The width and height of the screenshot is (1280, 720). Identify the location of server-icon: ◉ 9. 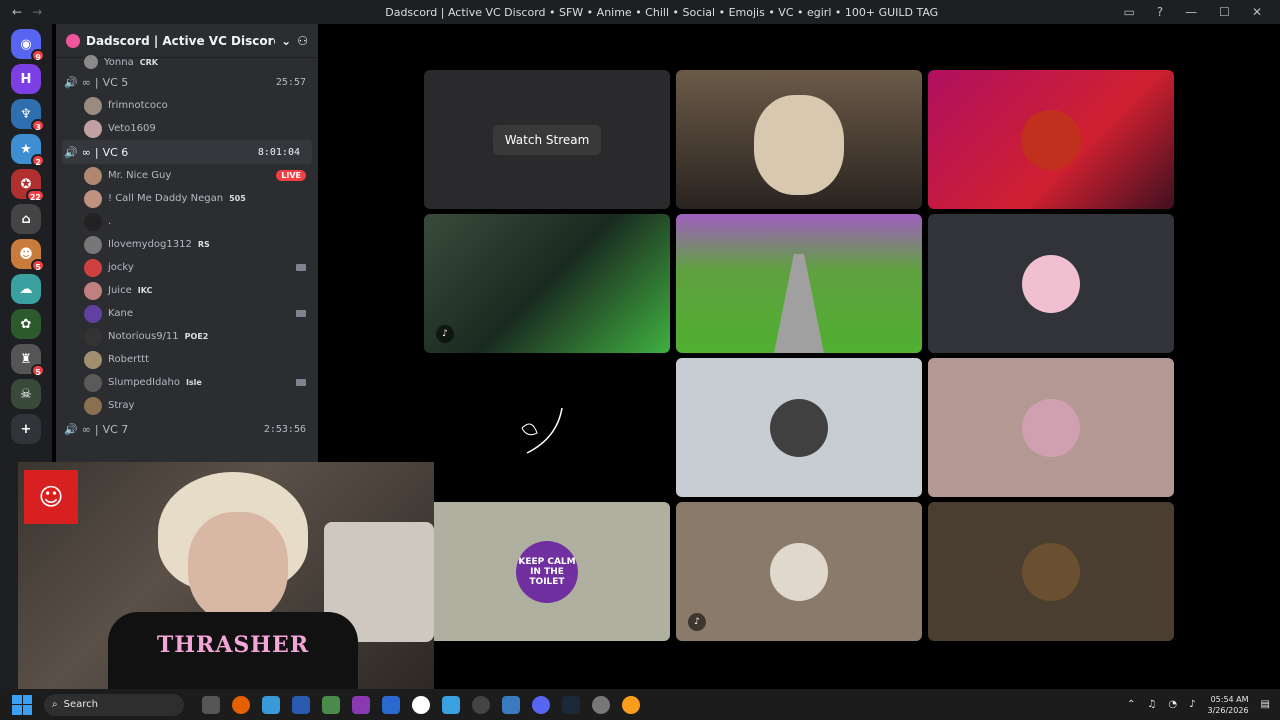
(28, 45).